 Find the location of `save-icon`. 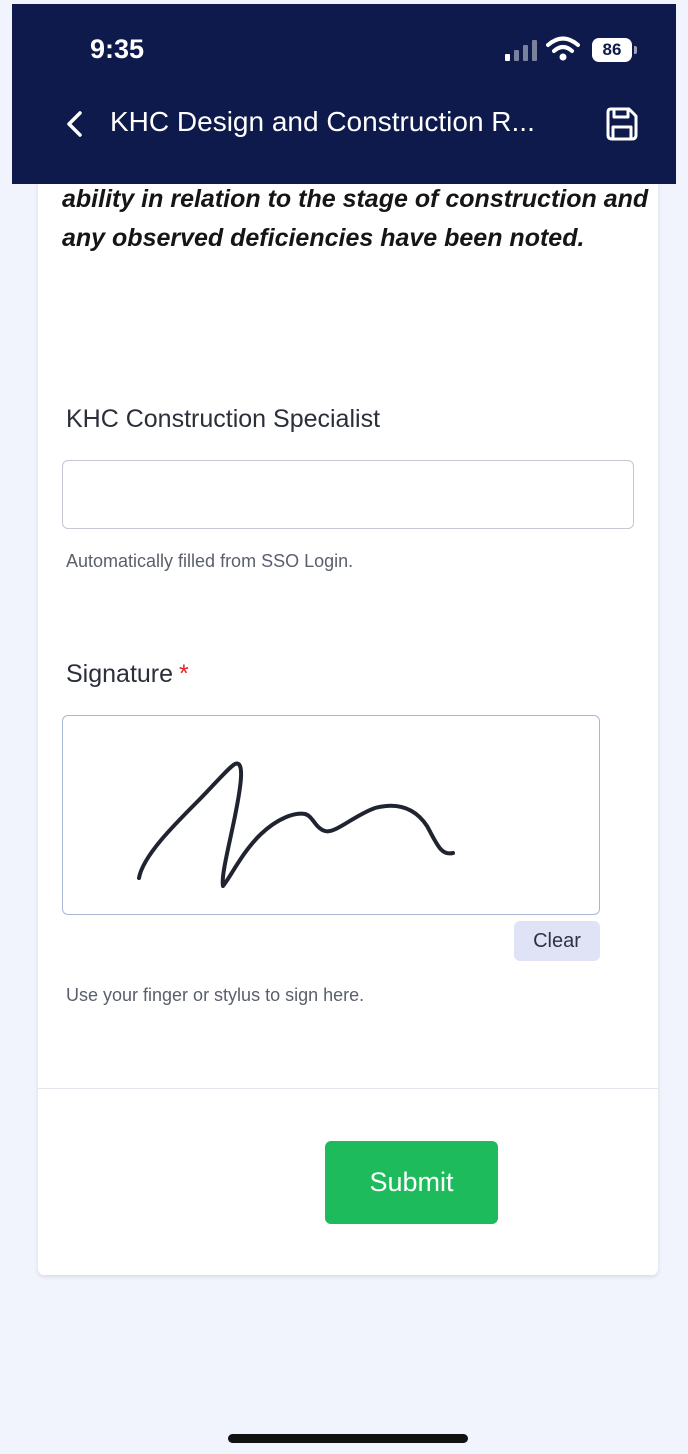

save-icon is located at coordinates (622, 124).